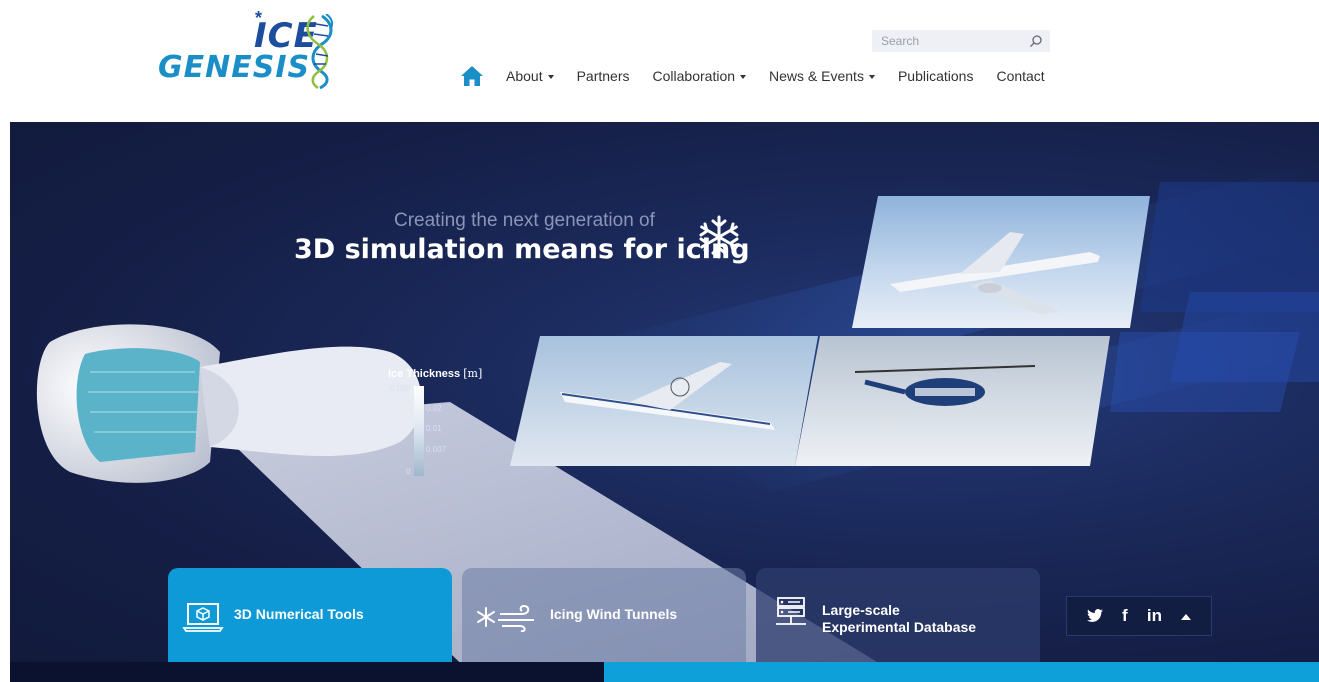 Image resolution: width=1319 pixels, height=682 pixels. Describe the element at coordinates (434, 428) in the screenshot. I see `legend-label-3: 0.01` at that location.